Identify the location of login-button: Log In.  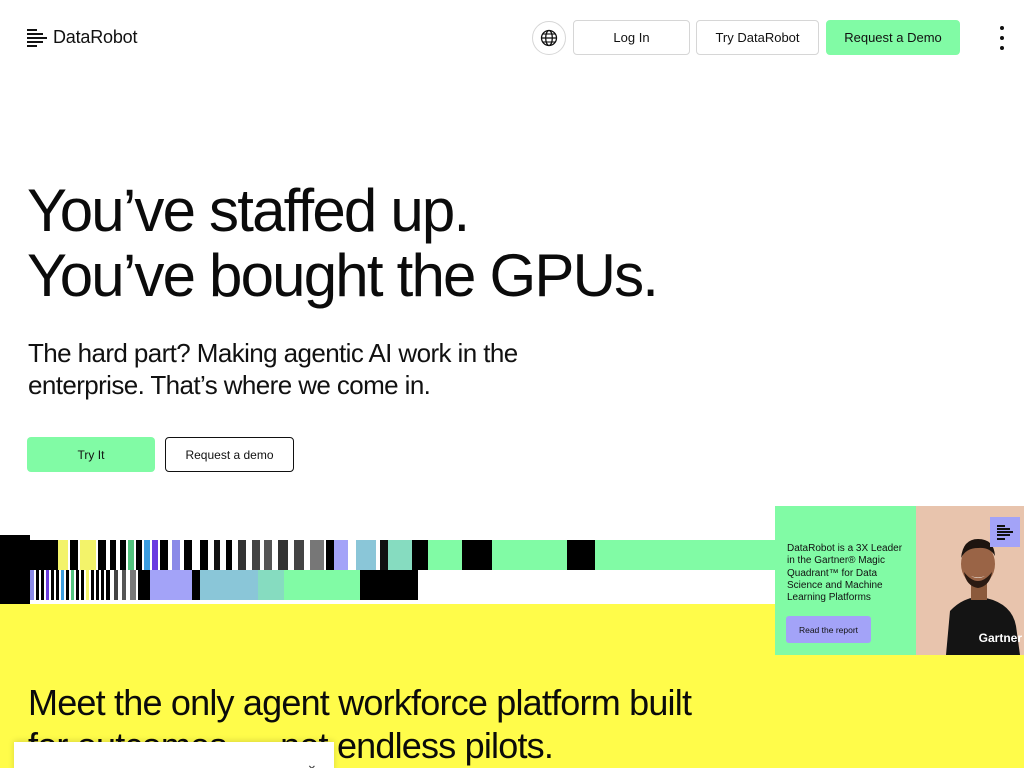
(631, 37).